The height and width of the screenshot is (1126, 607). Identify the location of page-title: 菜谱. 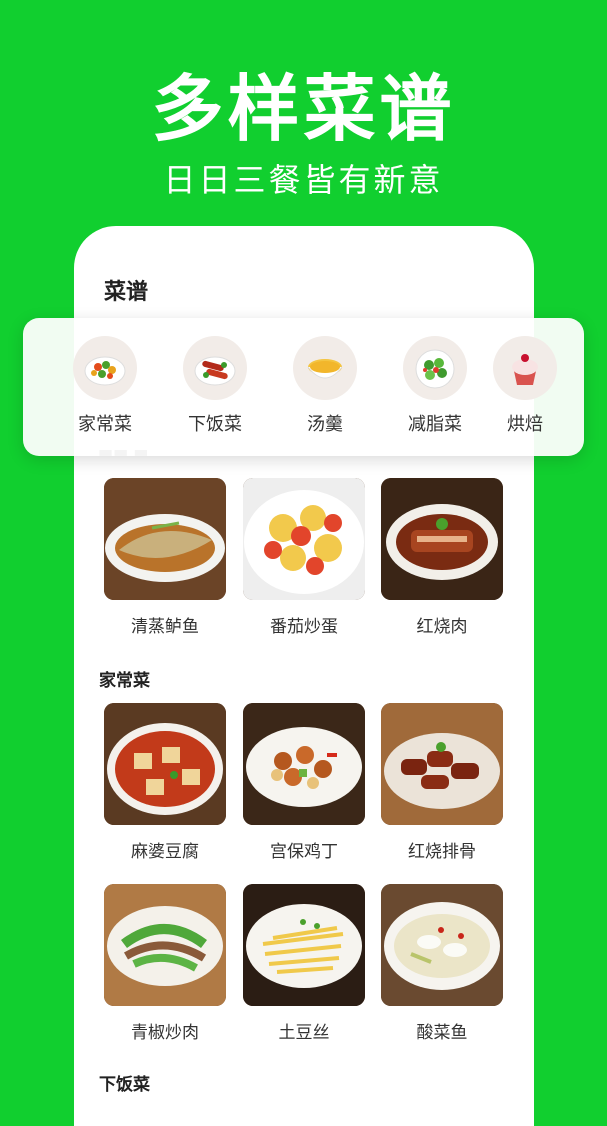
(126, 292).